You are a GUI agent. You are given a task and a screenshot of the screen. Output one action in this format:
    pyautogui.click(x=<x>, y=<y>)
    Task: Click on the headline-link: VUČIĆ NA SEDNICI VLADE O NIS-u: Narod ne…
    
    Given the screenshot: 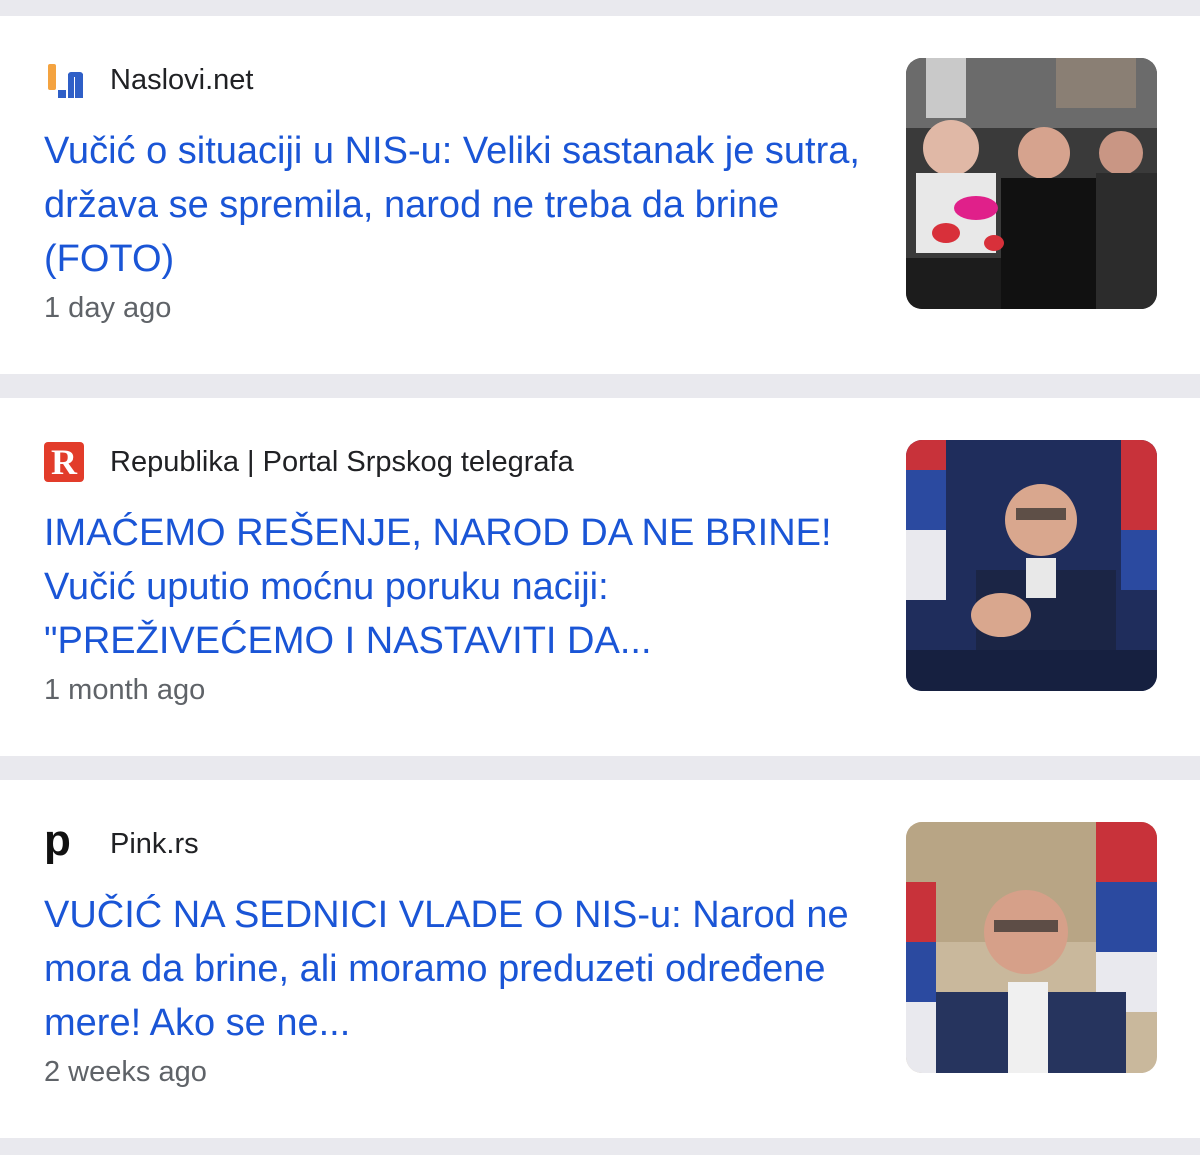 What is the action you would take?
    pyautogui.click(x=459, y=969)
    